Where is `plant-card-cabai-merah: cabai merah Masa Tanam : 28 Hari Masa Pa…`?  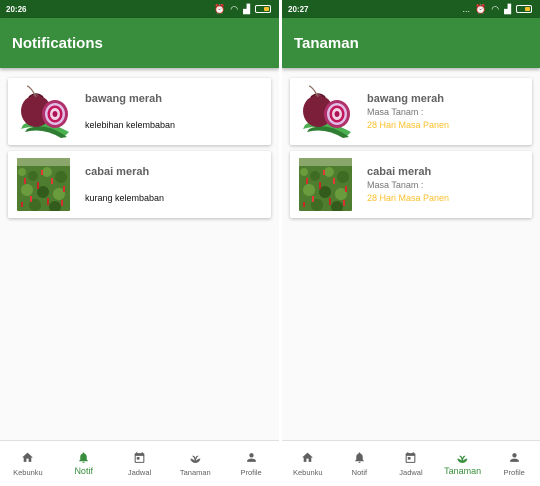 plant-card-cabai-merah: cabai merah Masa Tanam : 28 Hari Masa Pa… is located at coordinates (411, 184).